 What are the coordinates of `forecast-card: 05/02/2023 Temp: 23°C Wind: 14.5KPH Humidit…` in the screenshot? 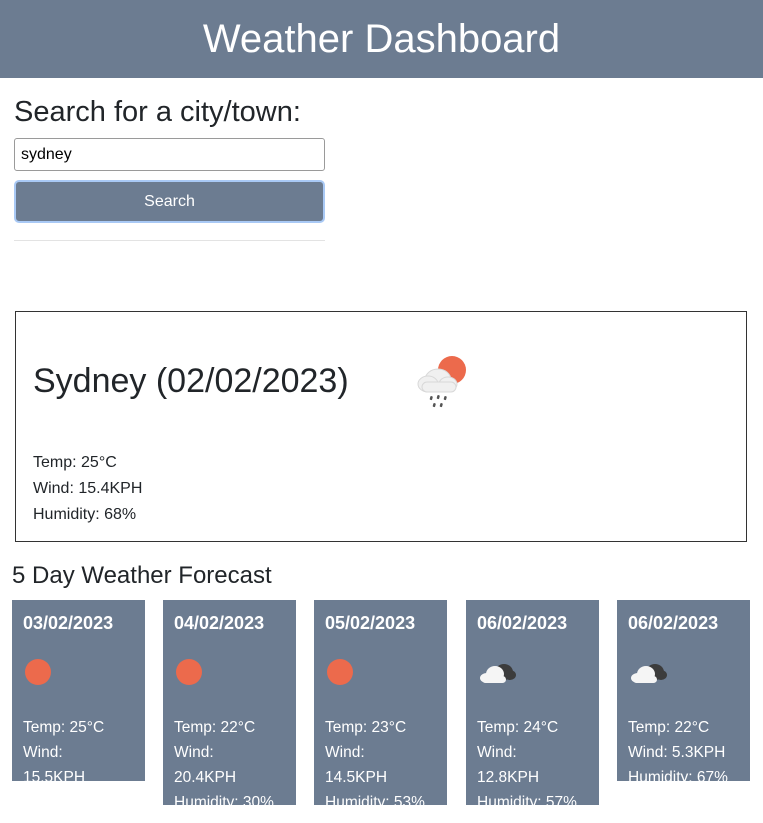 It's located at (380, 705).